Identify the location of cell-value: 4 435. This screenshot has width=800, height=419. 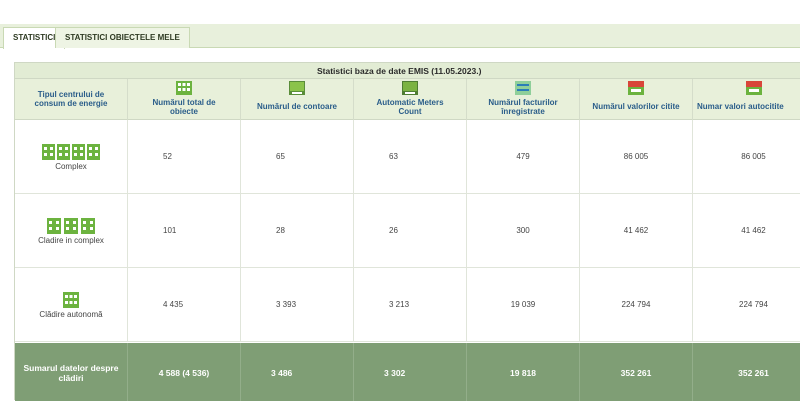
(173, 304).